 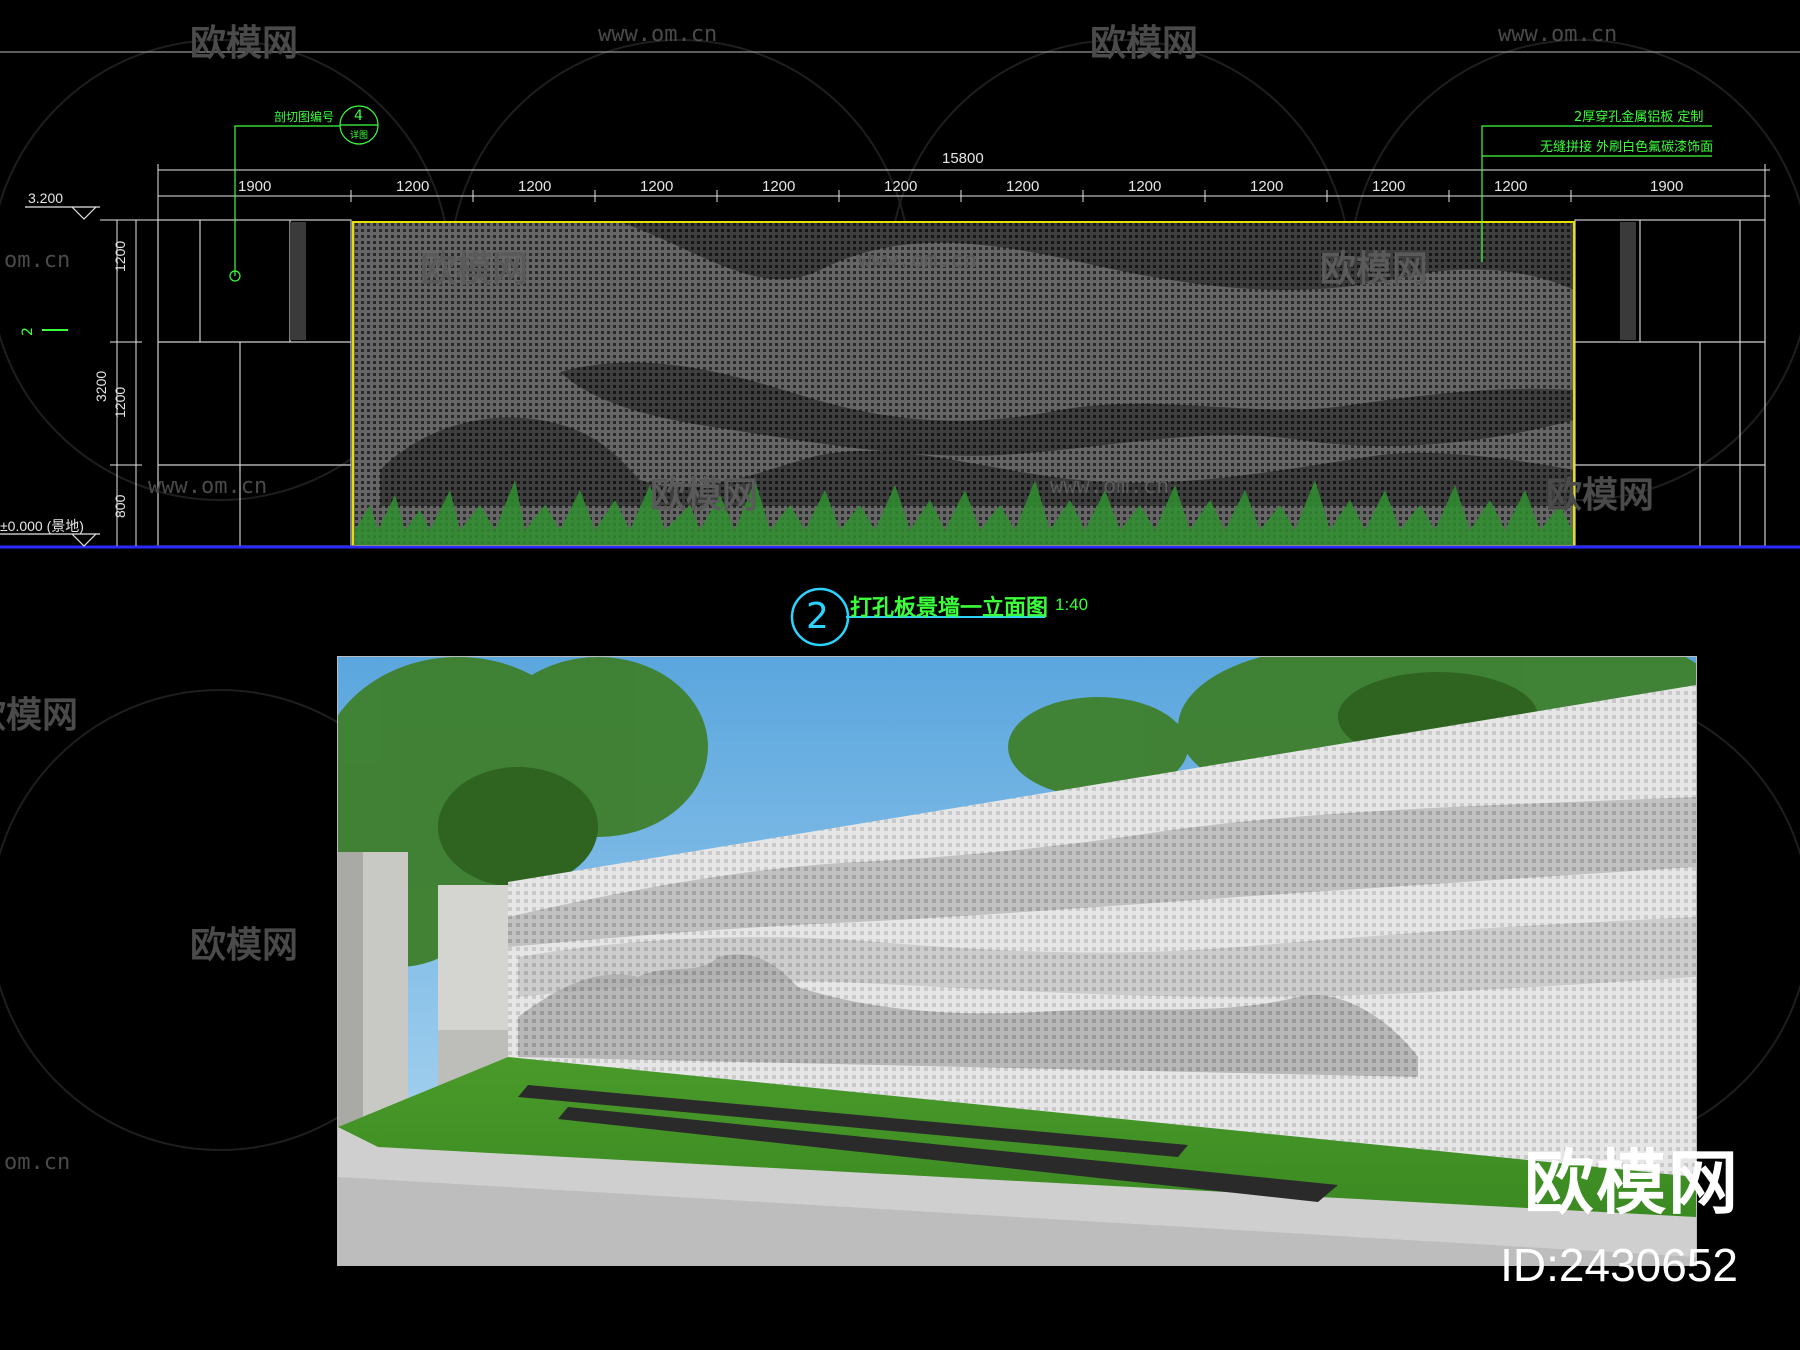 I want to click on level-top-label: 3.200, so click(x=46, y=198).